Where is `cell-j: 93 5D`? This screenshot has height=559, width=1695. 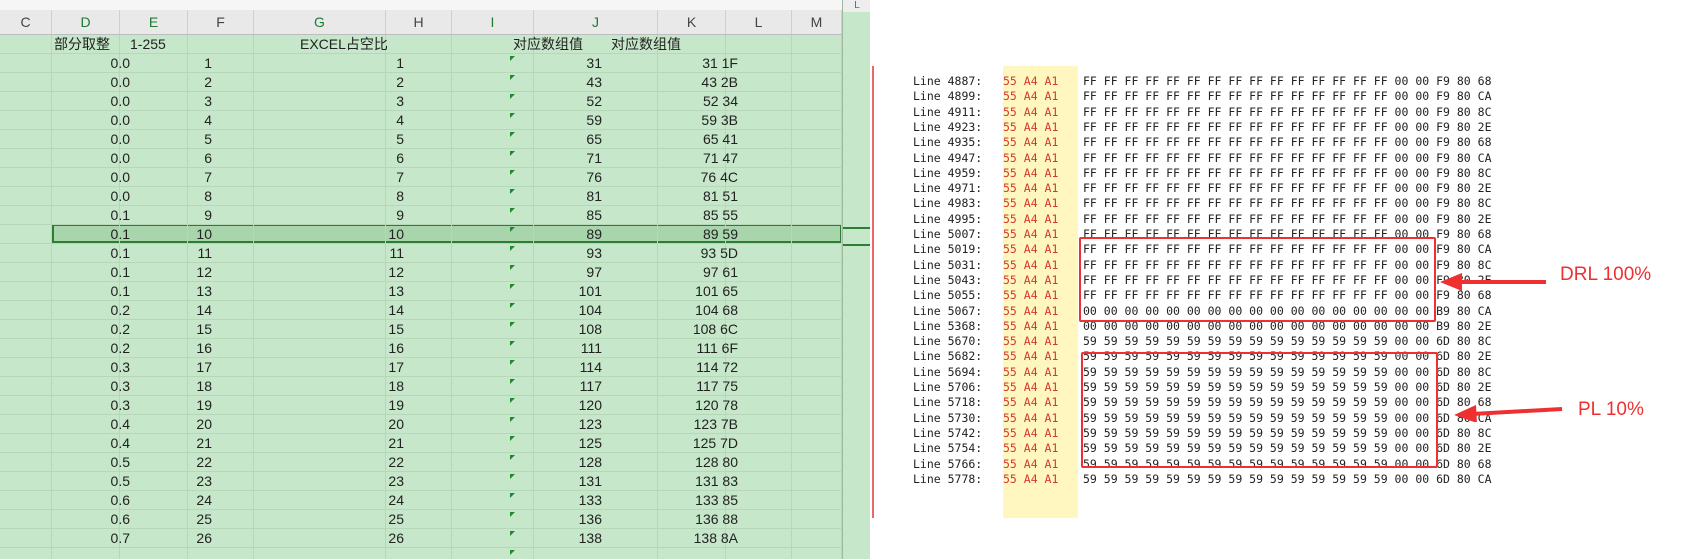
cell-j: 93 5D is located at coordinates (636, 253).